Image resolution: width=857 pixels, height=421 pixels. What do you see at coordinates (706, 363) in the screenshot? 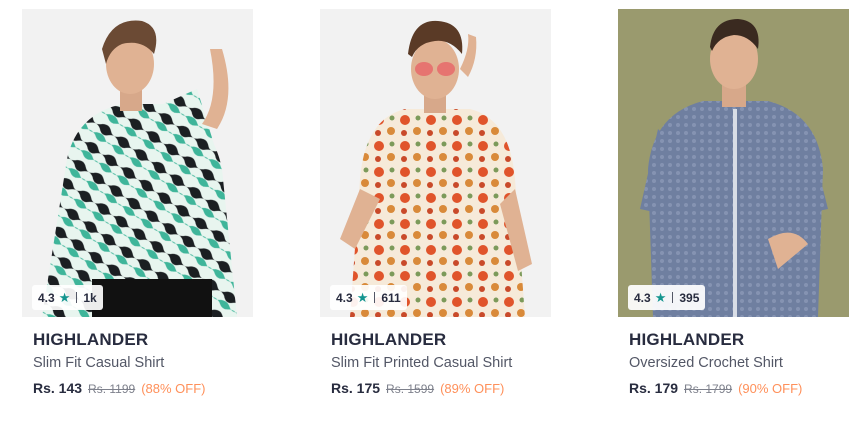
I see `product-name: Oversized Crochet Shirt` at bounding box center [706, 363].